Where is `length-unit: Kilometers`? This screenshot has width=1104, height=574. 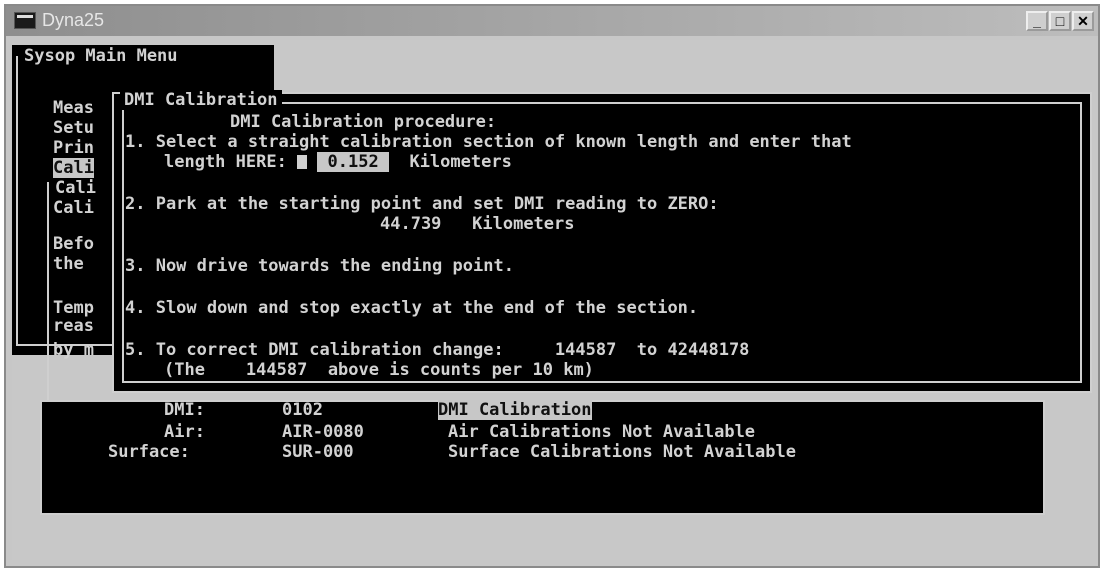
length-unit: Kilometers is located at coordinates (460, 162).